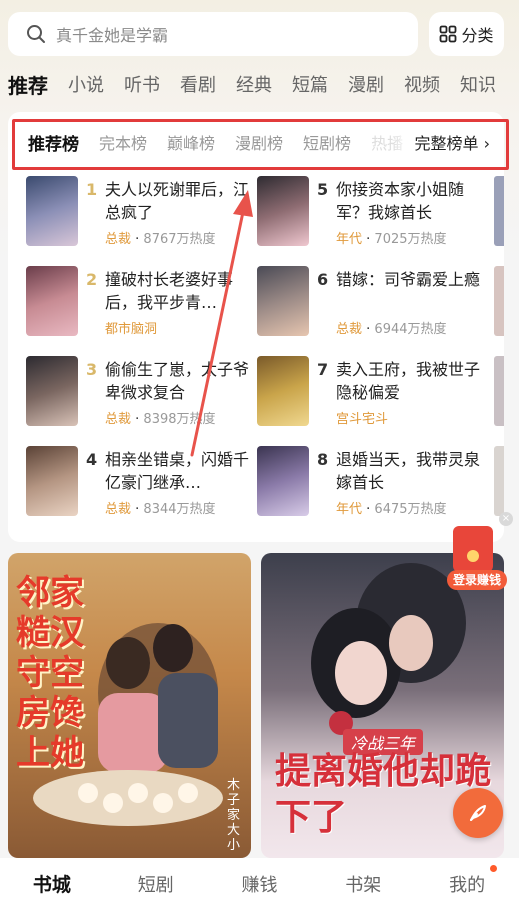  I want to click on close-icon: ×, so click(506, 519).